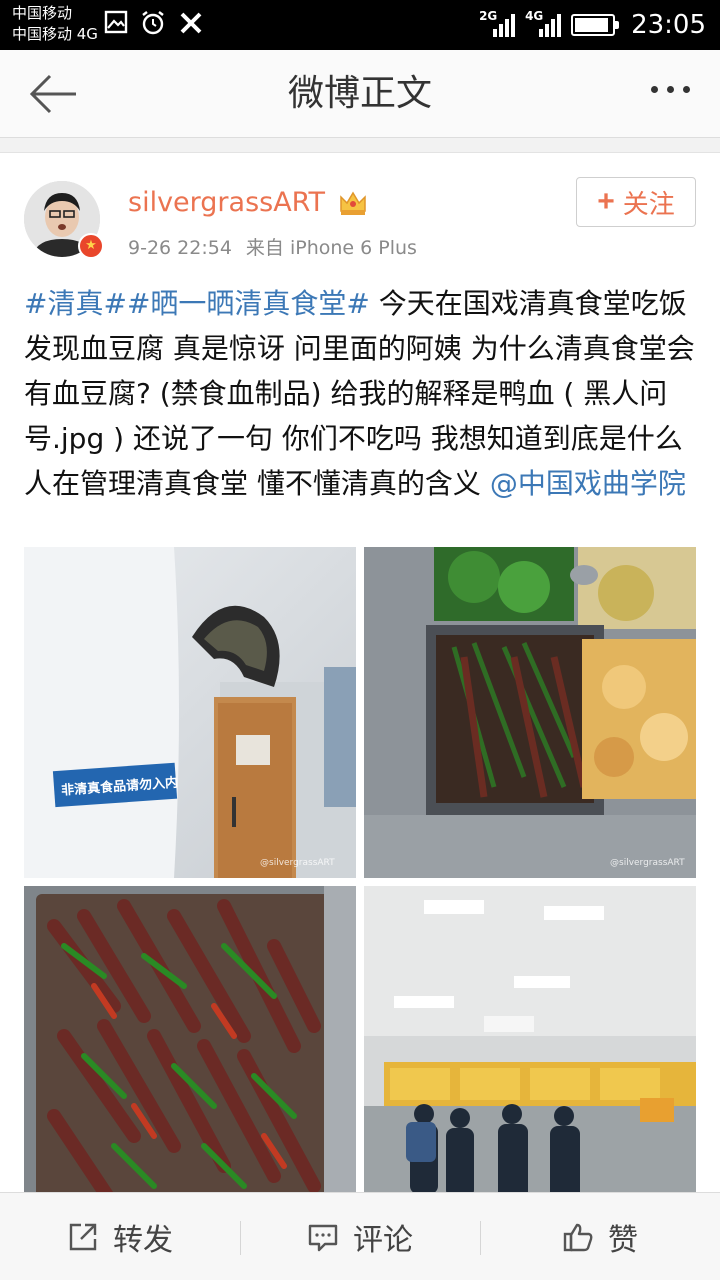 The height and width of the screenshot is (1280, 720). Describe the element at coordinates (190, 712) in the screenshot. I see `photo-canteen-door: 非清真食品请勿入内 @silvergrassART` at that location.